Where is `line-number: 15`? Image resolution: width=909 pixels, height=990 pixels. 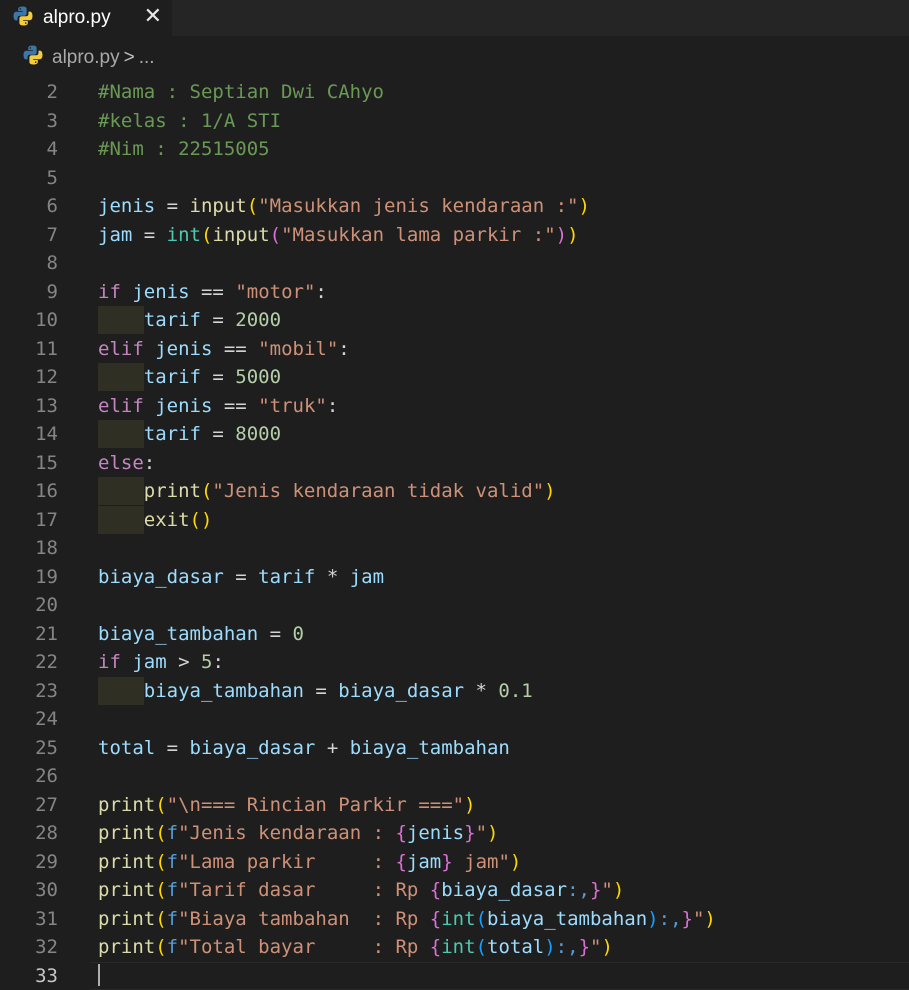 line-number: 15 is located at coordinates (46, 462).